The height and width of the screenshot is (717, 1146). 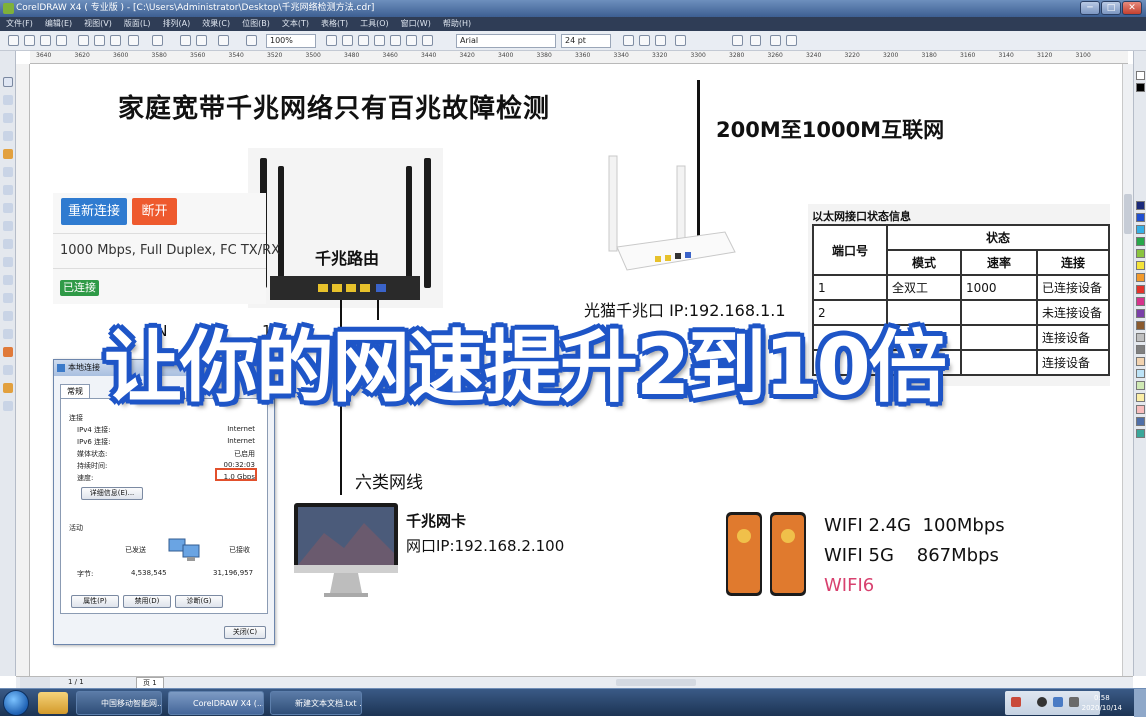 I want to click on close-button: ✕, so click(x=1132, y=8).